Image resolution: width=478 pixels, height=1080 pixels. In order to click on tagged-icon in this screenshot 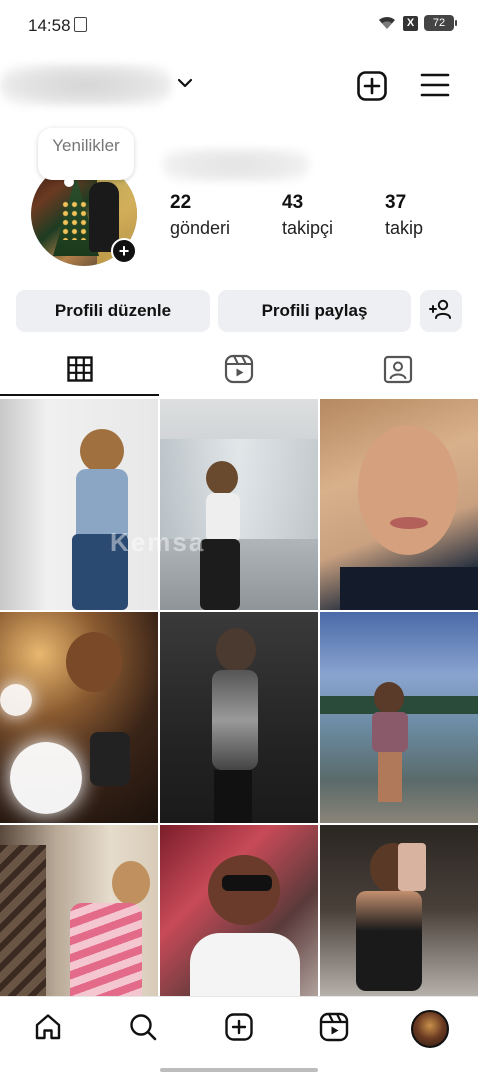, I will do `click(398, 371)`.